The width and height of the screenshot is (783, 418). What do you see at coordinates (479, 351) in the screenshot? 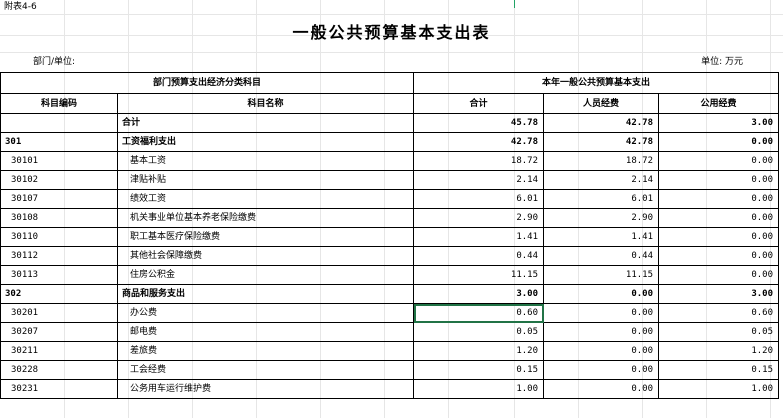
I see `cell-total: 1.20` at bounding box center [479, 351].